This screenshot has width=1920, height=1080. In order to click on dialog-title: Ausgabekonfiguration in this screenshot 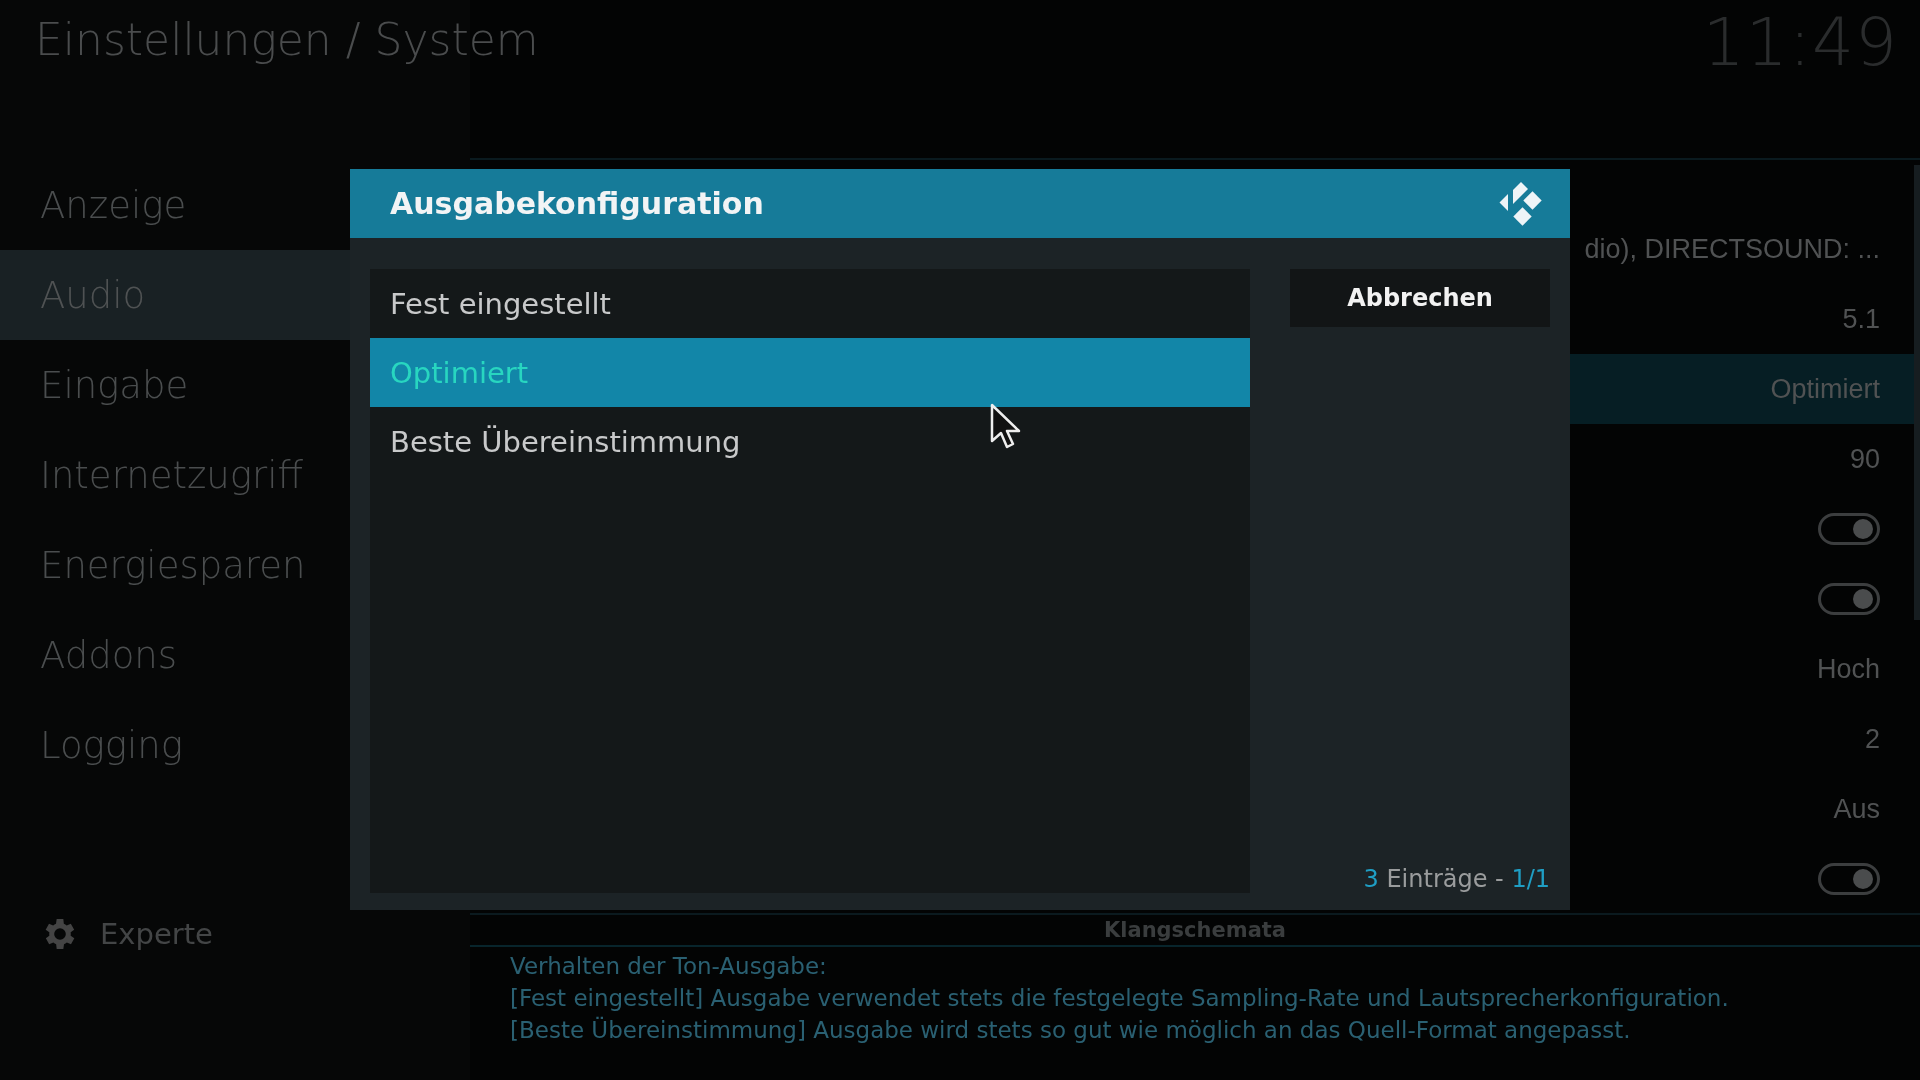, I will do `click(577, 203)`.